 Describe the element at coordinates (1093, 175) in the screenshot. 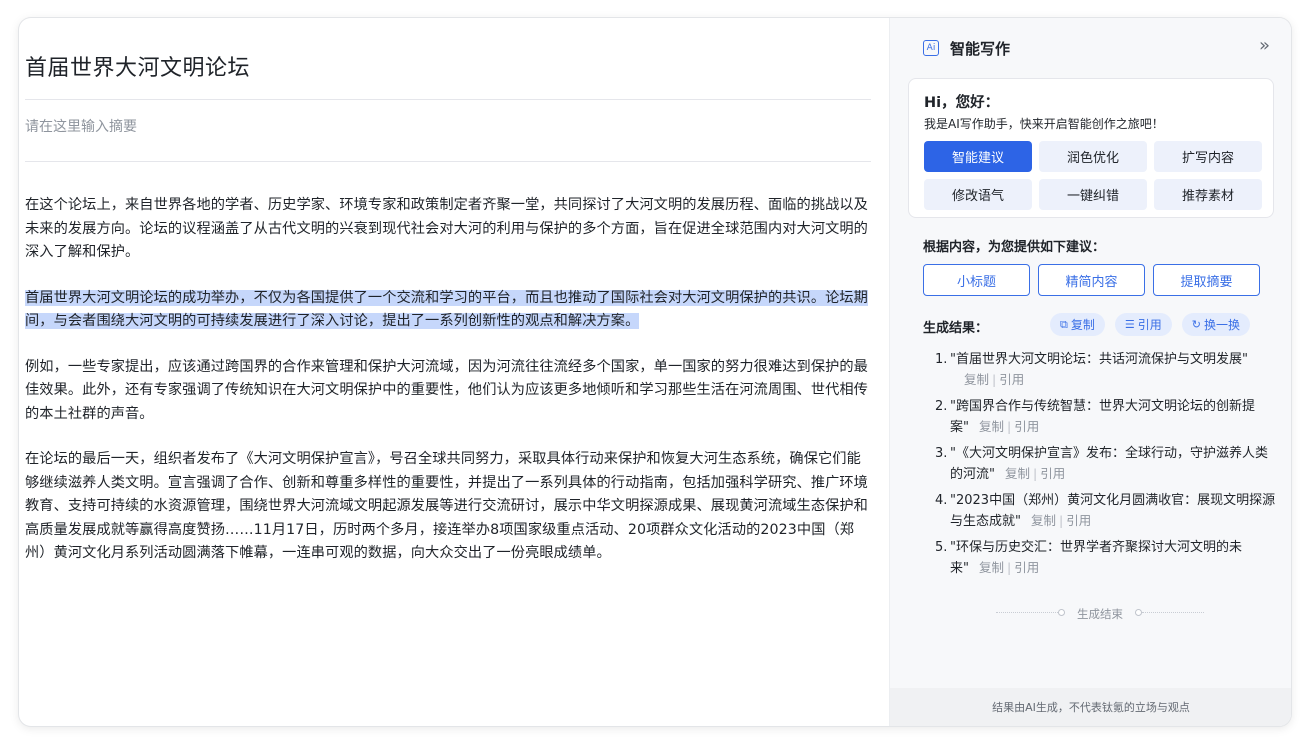

I see `action-grid: 智能建议 润色优化 扩写内容 修改语气 一键纠错 推荐素材` at that location.